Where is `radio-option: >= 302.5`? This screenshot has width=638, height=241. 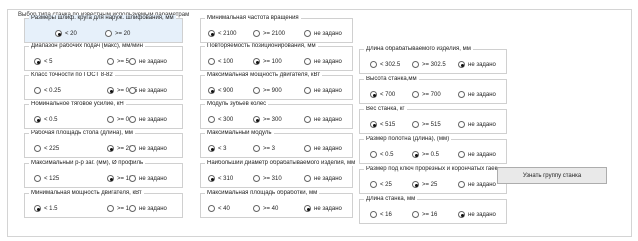 radio-option: >= 302.5 is located at coordinates (429, 64).